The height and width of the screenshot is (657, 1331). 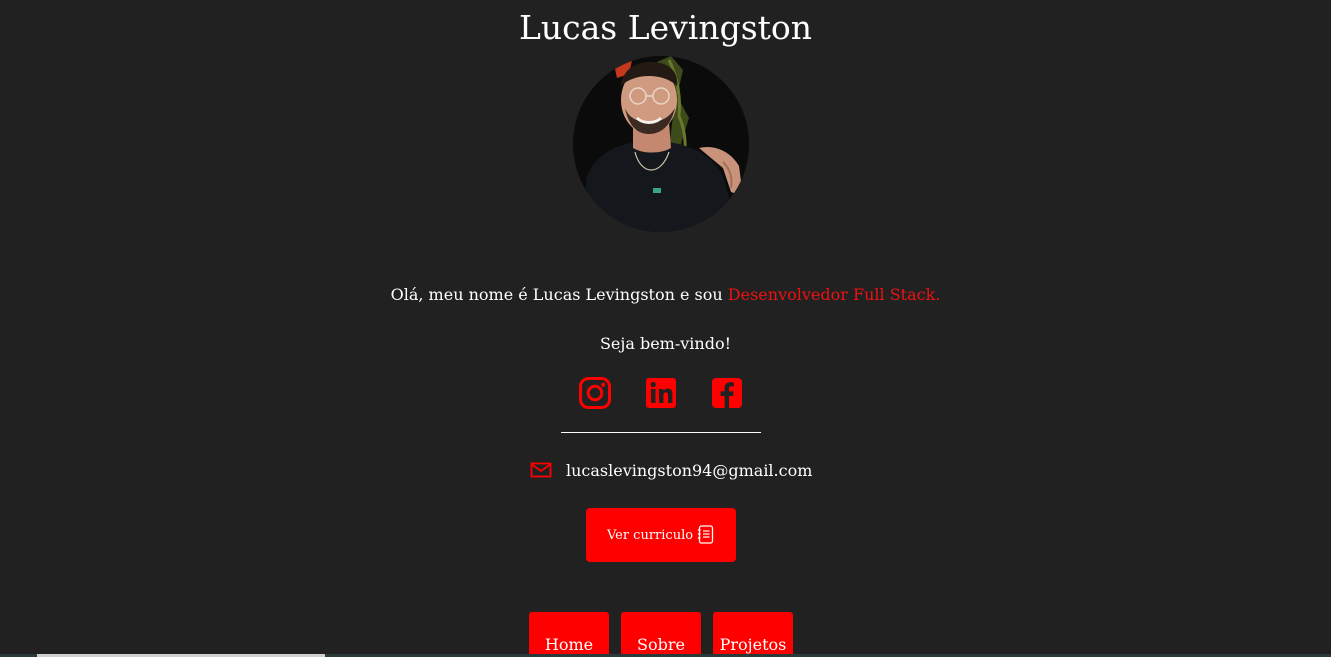 I want to click on view-resume-button: Ver curriculo, so click(x=661, y=535).